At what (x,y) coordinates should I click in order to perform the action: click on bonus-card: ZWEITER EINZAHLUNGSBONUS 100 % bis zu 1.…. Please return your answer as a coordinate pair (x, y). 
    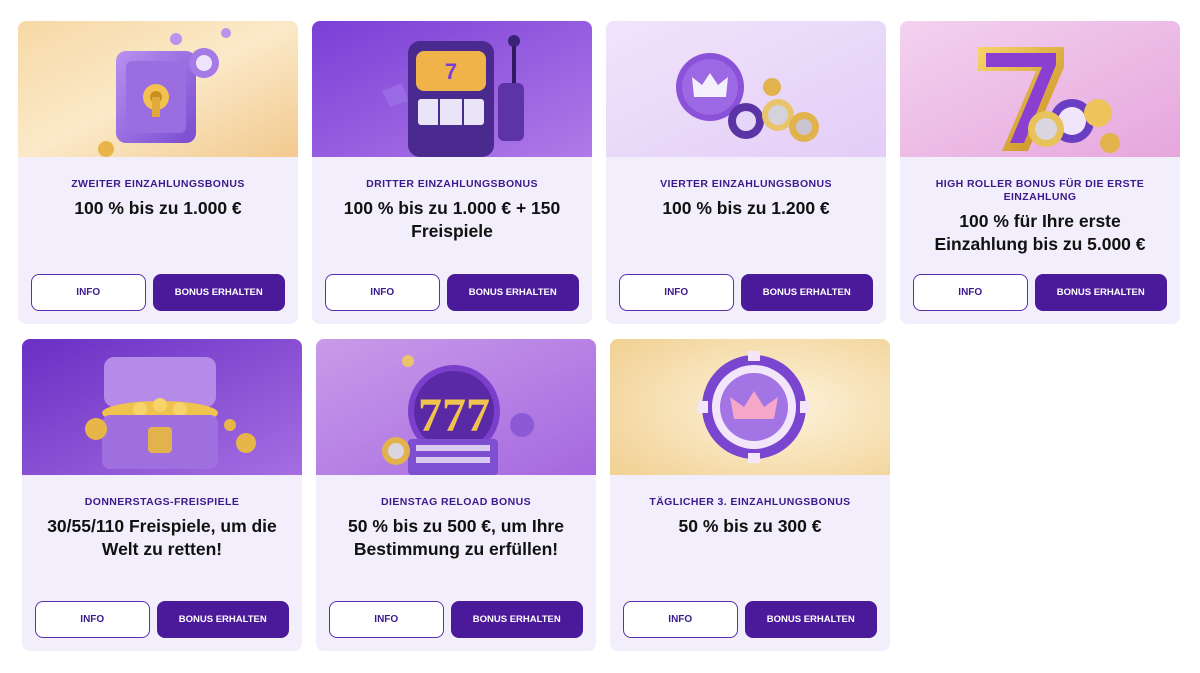
    Looking at the image, I should click on (158, 172).